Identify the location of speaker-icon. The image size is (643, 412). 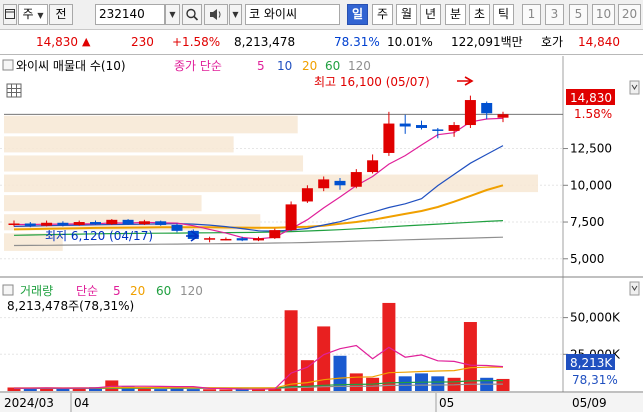
(215, 14).